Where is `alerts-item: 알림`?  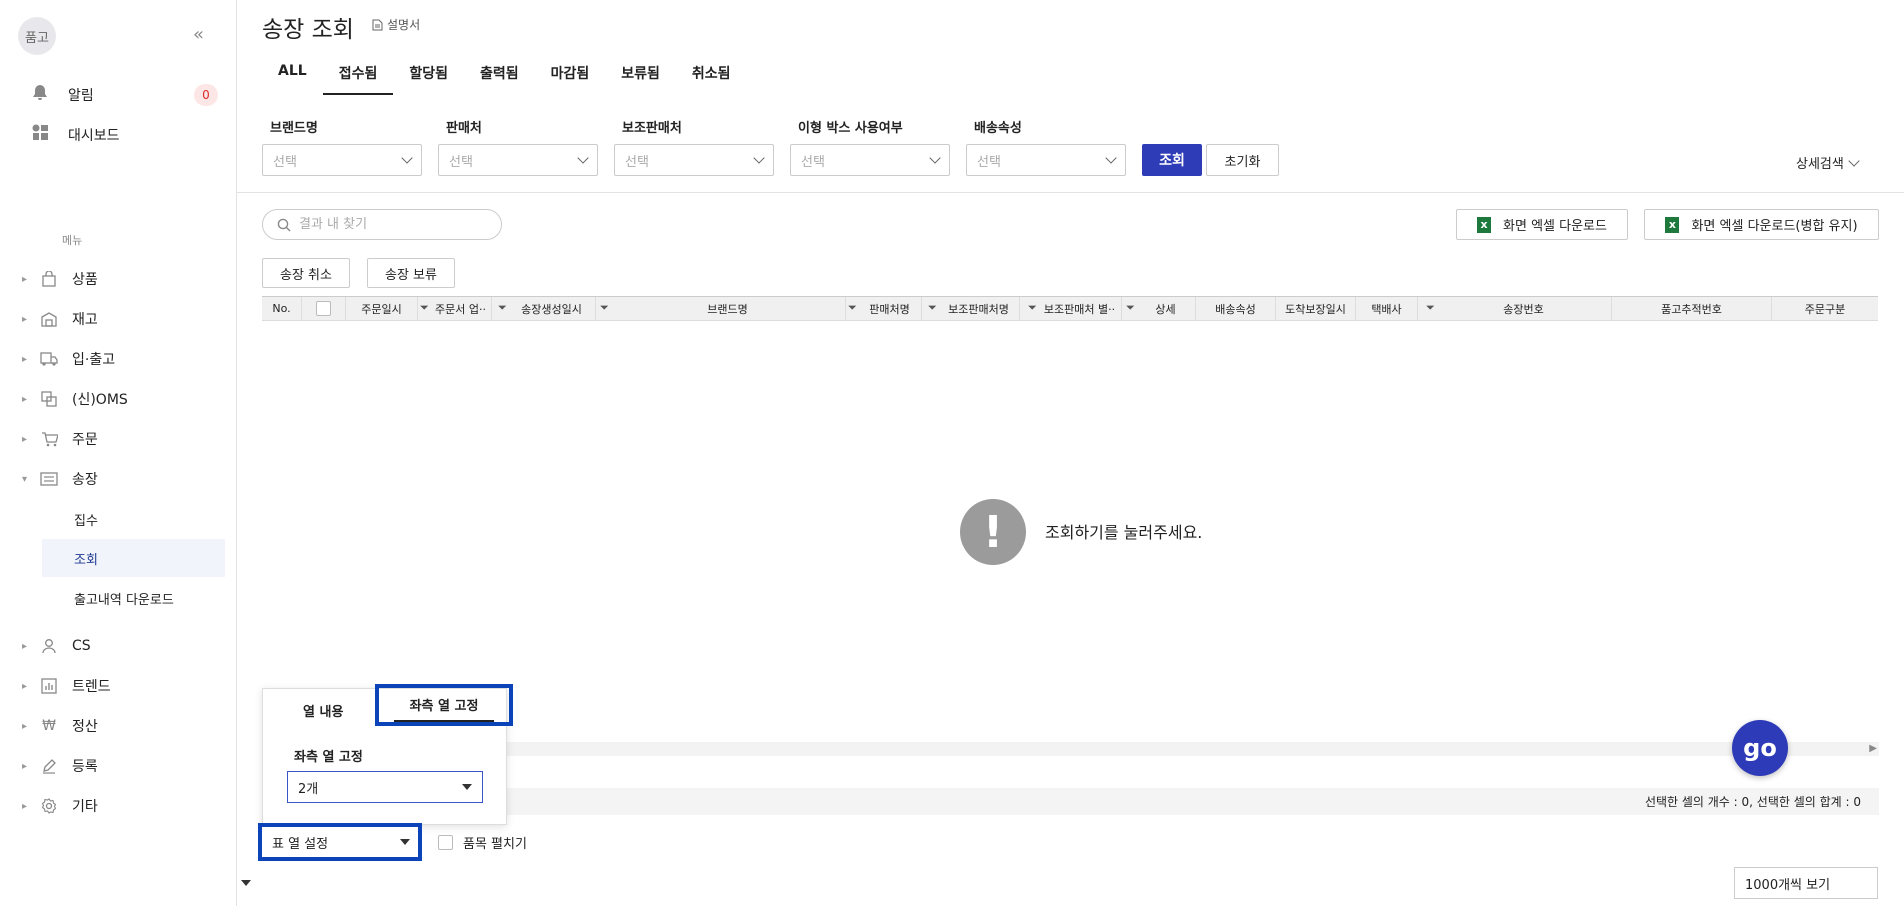 alerts-item: 알림 is located at coordinates (63, 94).